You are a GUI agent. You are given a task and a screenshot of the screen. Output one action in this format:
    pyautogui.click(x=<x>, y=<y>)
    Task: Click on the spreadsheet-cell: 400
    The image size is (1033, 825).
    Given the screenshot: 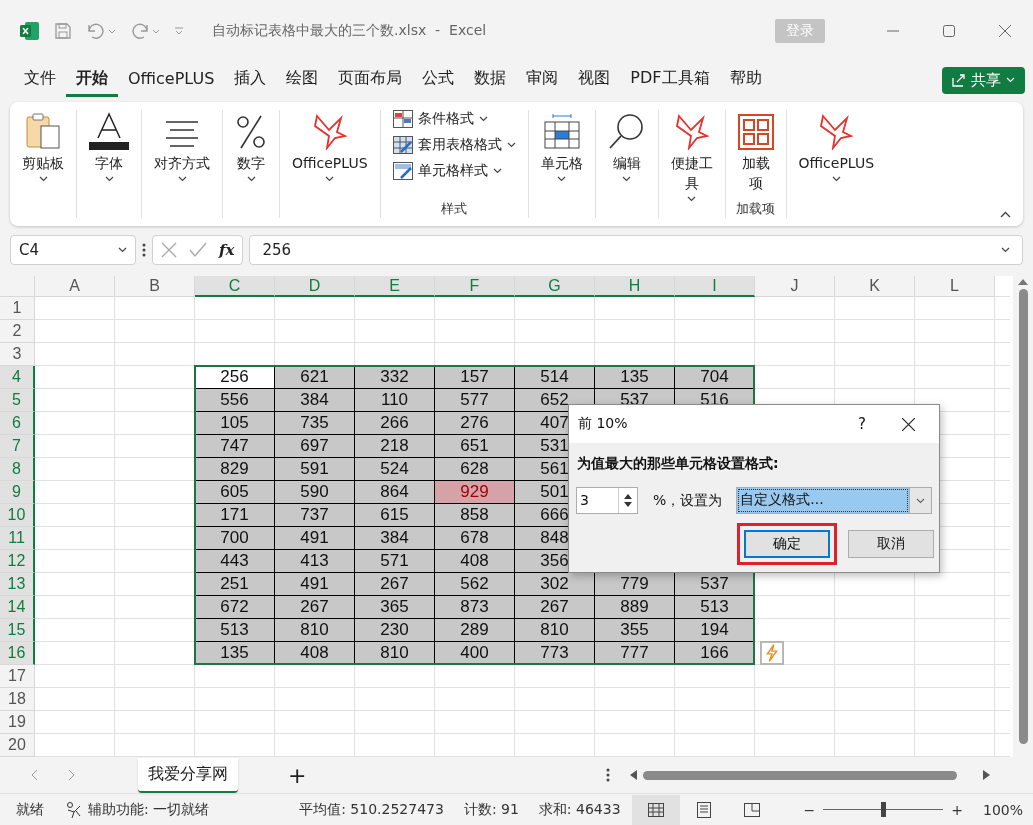 What is the action you would take?
    pyautogui.click(x=475, y=653)
    